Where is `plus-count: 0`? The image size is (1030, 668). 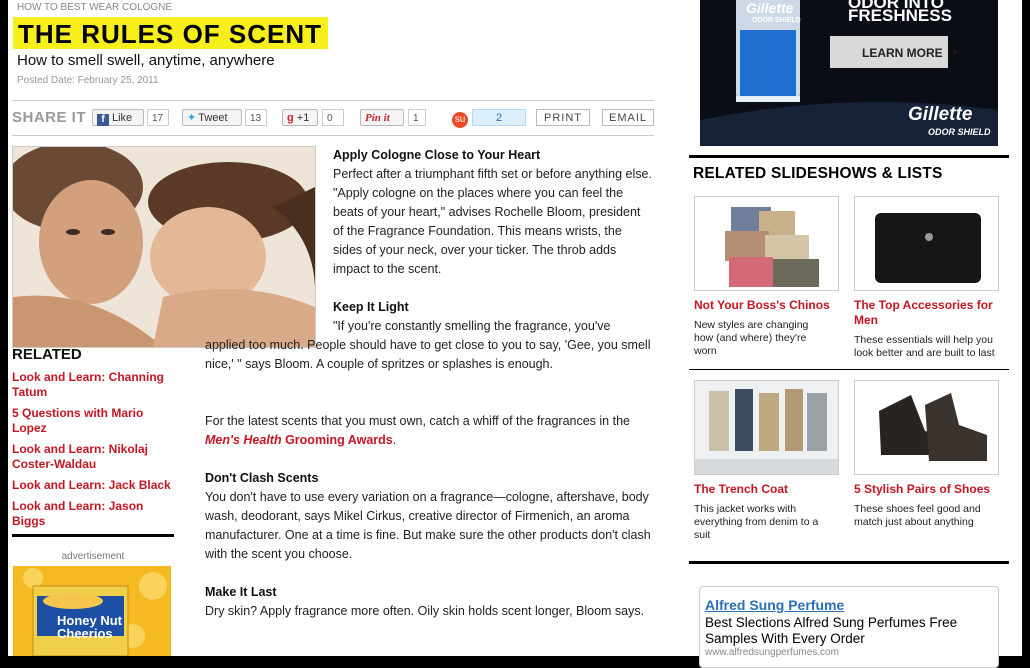 plus-count: 0 is located at coordinates (333, 117).